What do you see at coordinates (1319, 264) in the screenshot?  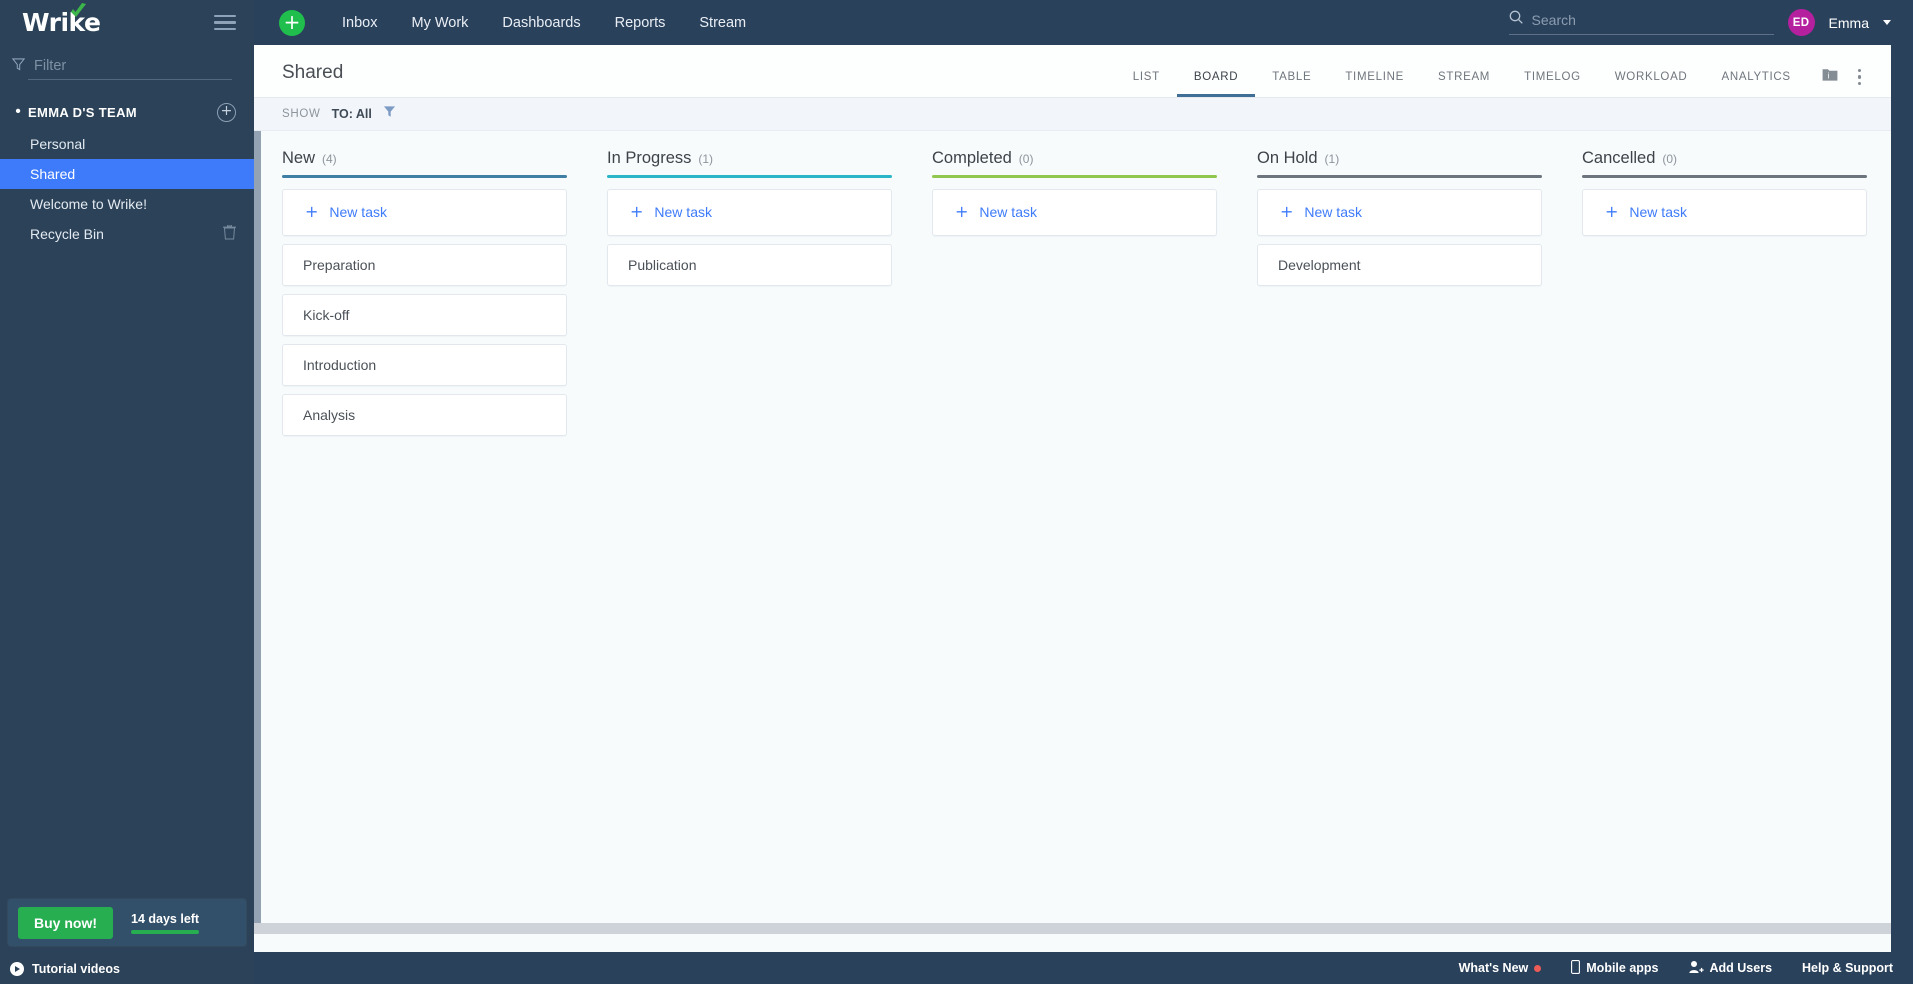 I see `task-title: Development` at bounding box center [1319, 264].